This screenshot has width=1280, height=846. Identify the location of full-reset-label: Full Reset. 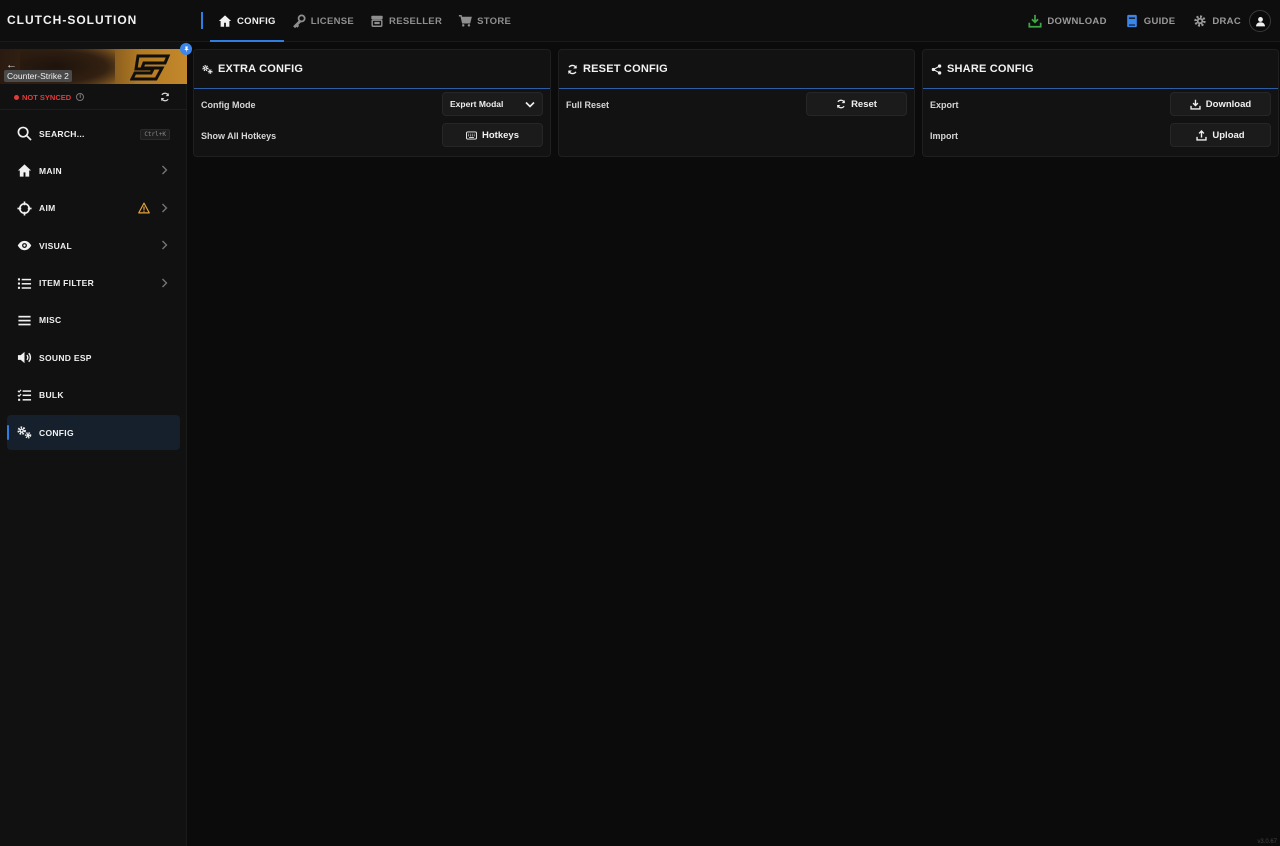
(588, 104).